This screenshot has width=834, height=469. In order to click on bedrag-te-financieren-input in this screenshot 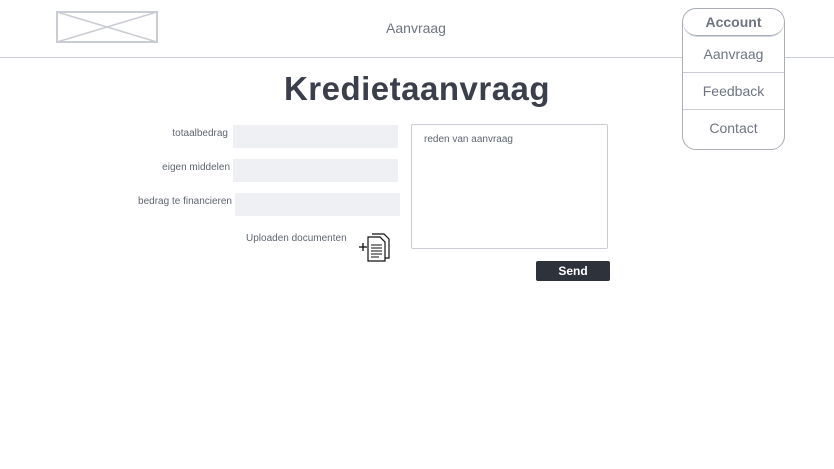, I will do `click(317, 204)`.